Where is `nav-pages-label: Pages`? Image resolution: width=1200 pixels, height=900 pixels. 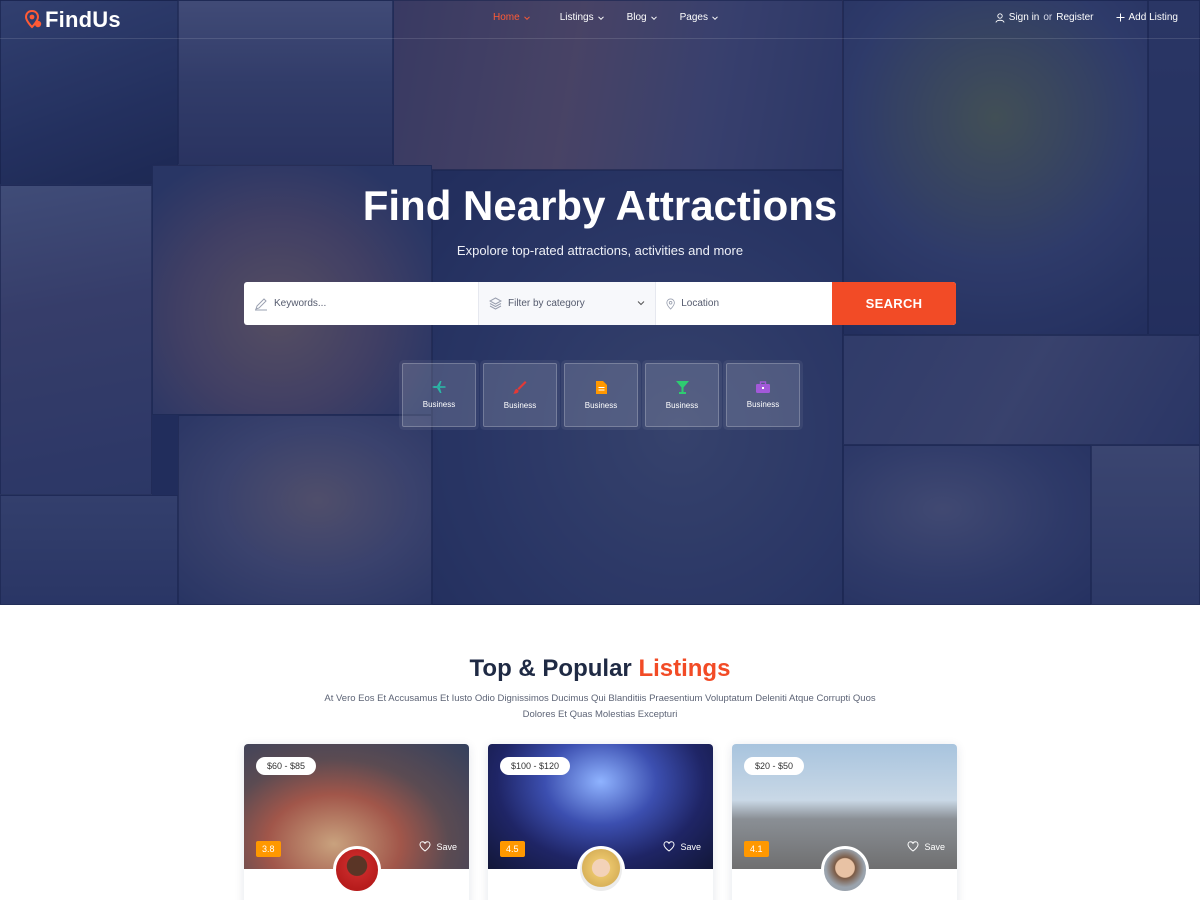
nav-pages-label: Pages is located at coordinates (693, 17).